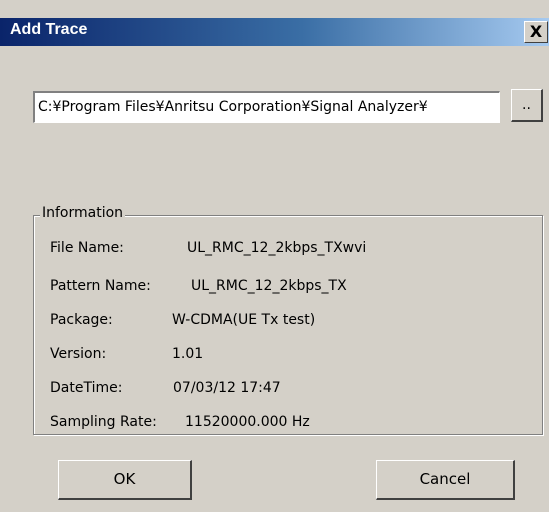  I want to click on info-row-file-name: File Name: UL_RMC_12_2kbps_TXwvi, so click(208, 248).